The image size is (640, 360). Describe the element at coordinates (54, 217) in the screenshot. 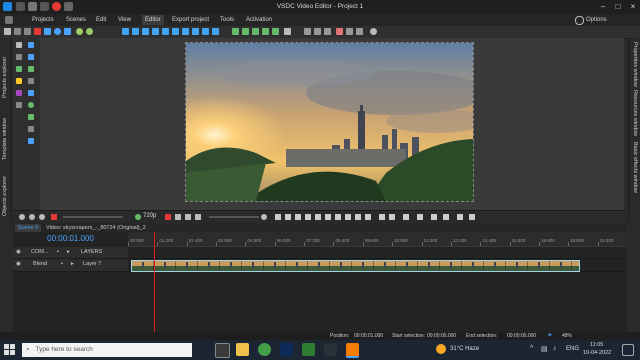

I see `record-button-icon` at that location.